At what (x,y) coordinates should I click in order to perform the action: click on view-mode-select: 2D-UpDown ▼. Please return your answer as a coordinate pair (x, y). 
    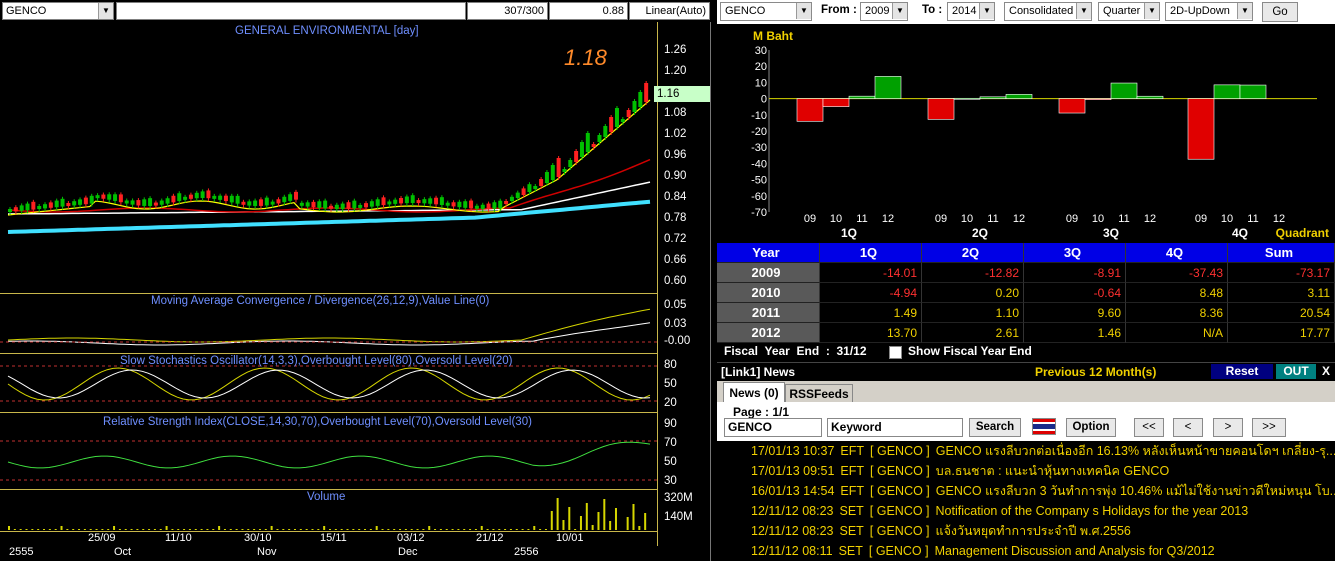
    Looking at the image, I should click on (1209, 11).